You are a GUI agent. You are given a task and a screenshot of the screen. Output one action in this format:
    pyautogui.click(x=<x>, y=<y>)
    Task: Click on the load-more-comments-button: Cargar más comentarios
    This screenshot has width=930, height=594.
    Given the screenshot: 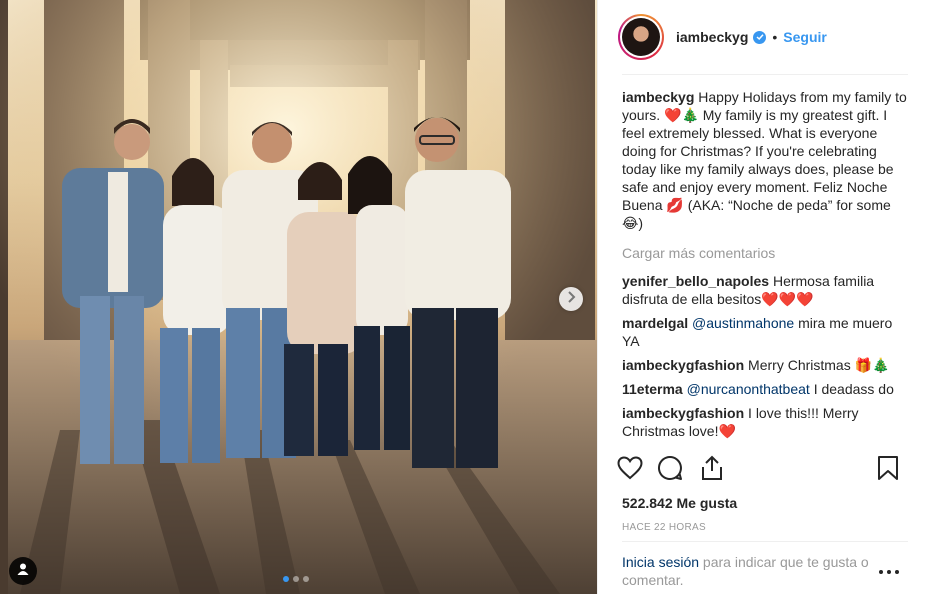 What is the action you would take?
    pyautogui.click(x=766, y=253)
    